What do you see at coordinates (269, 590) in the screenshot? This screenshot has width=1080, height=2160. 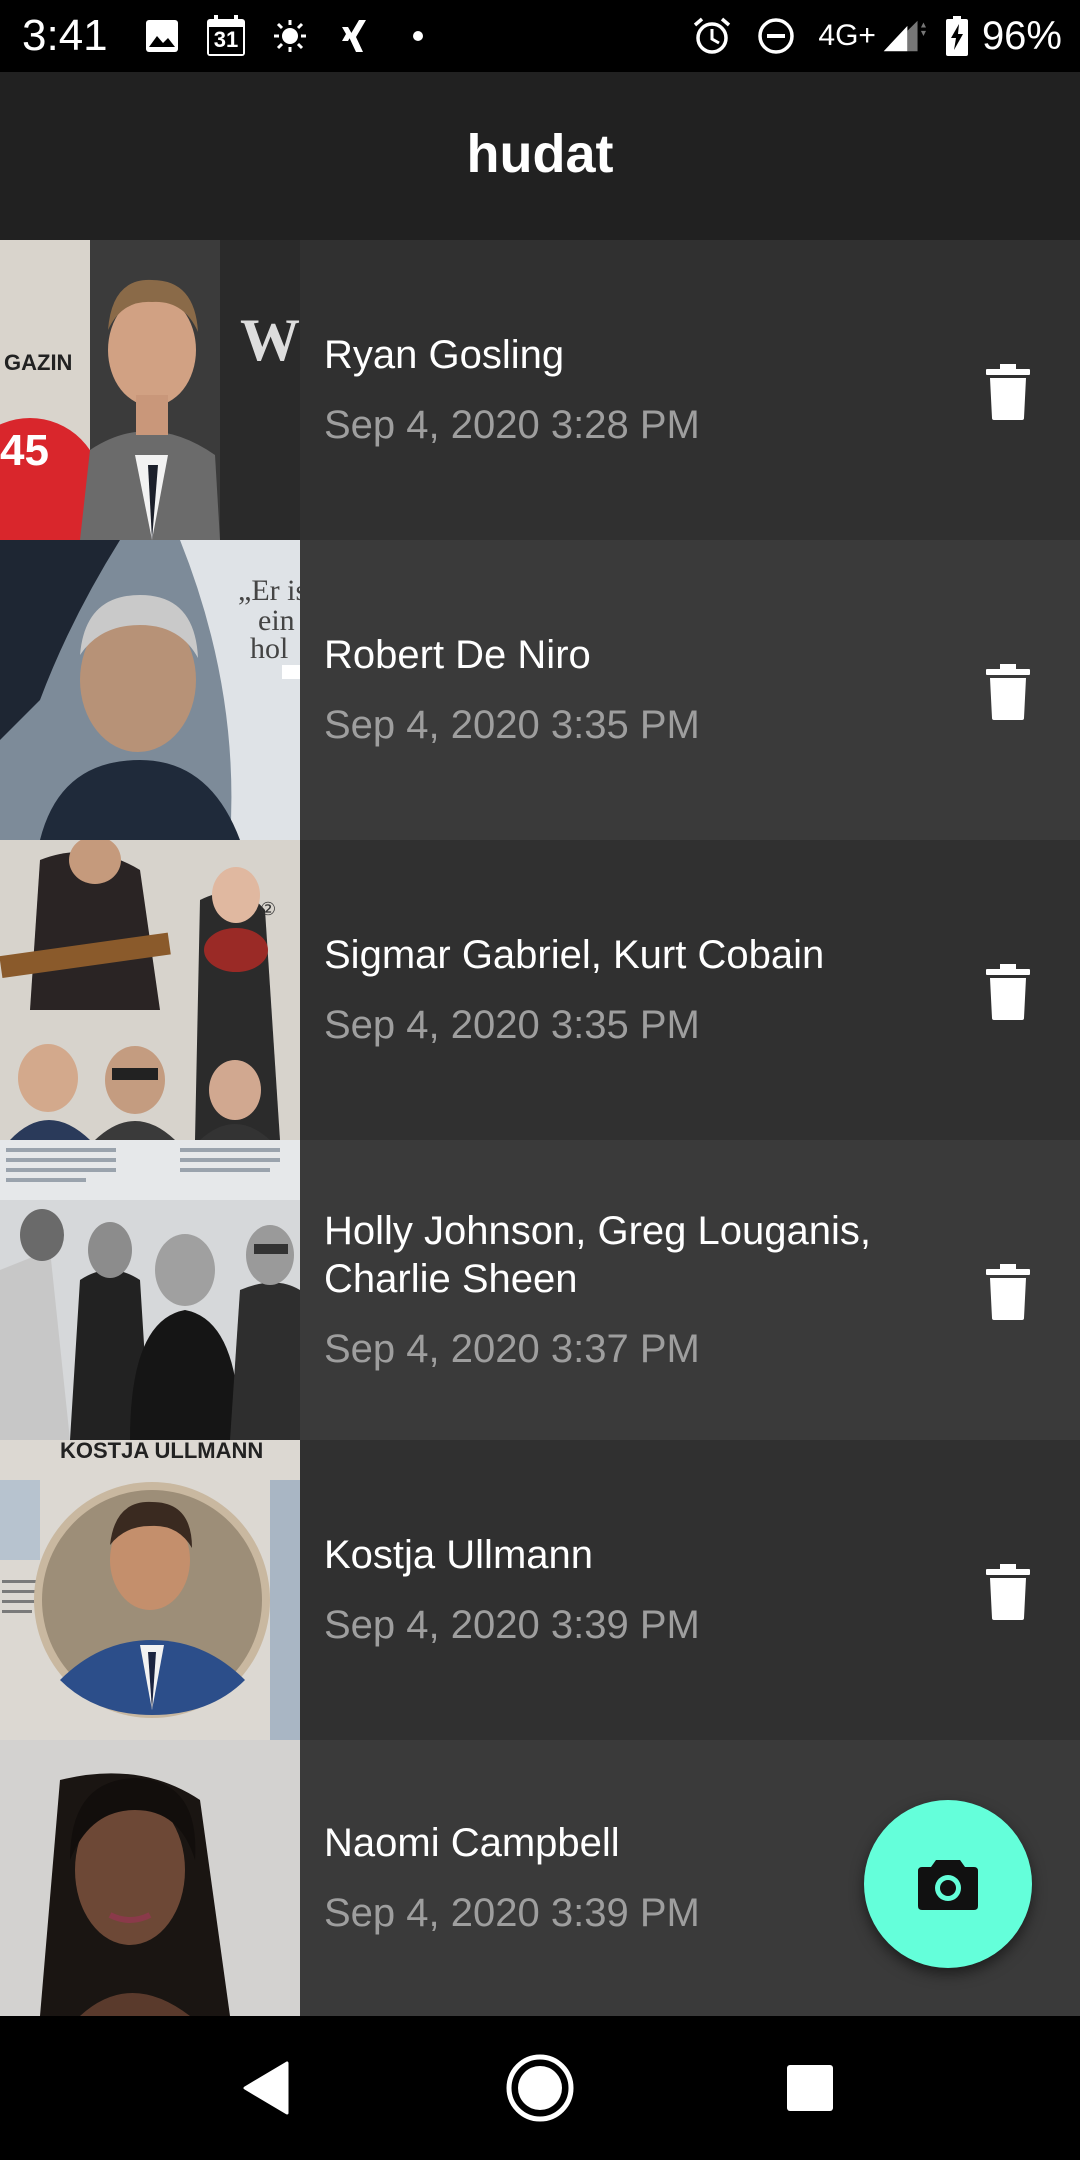 I see `svg-text: „Er is` at bounding box center [269, 590].